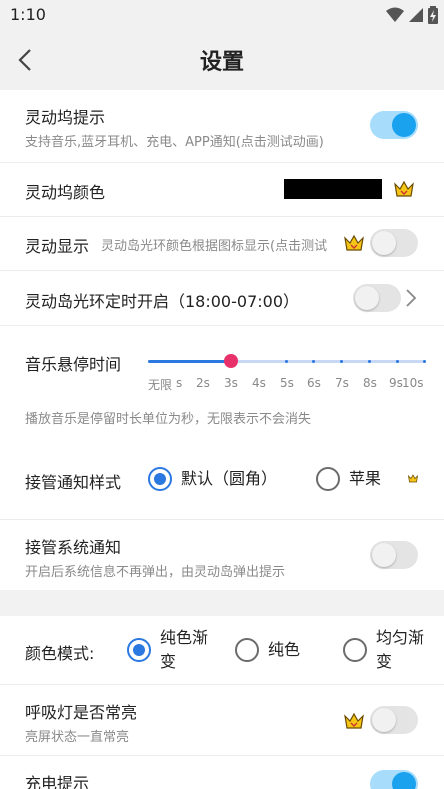 The width and height of the screenshot is (444, 789). Describe the element at coordinates (314, 383) in the screenshot. I see `tick-label: 6s` at that location.